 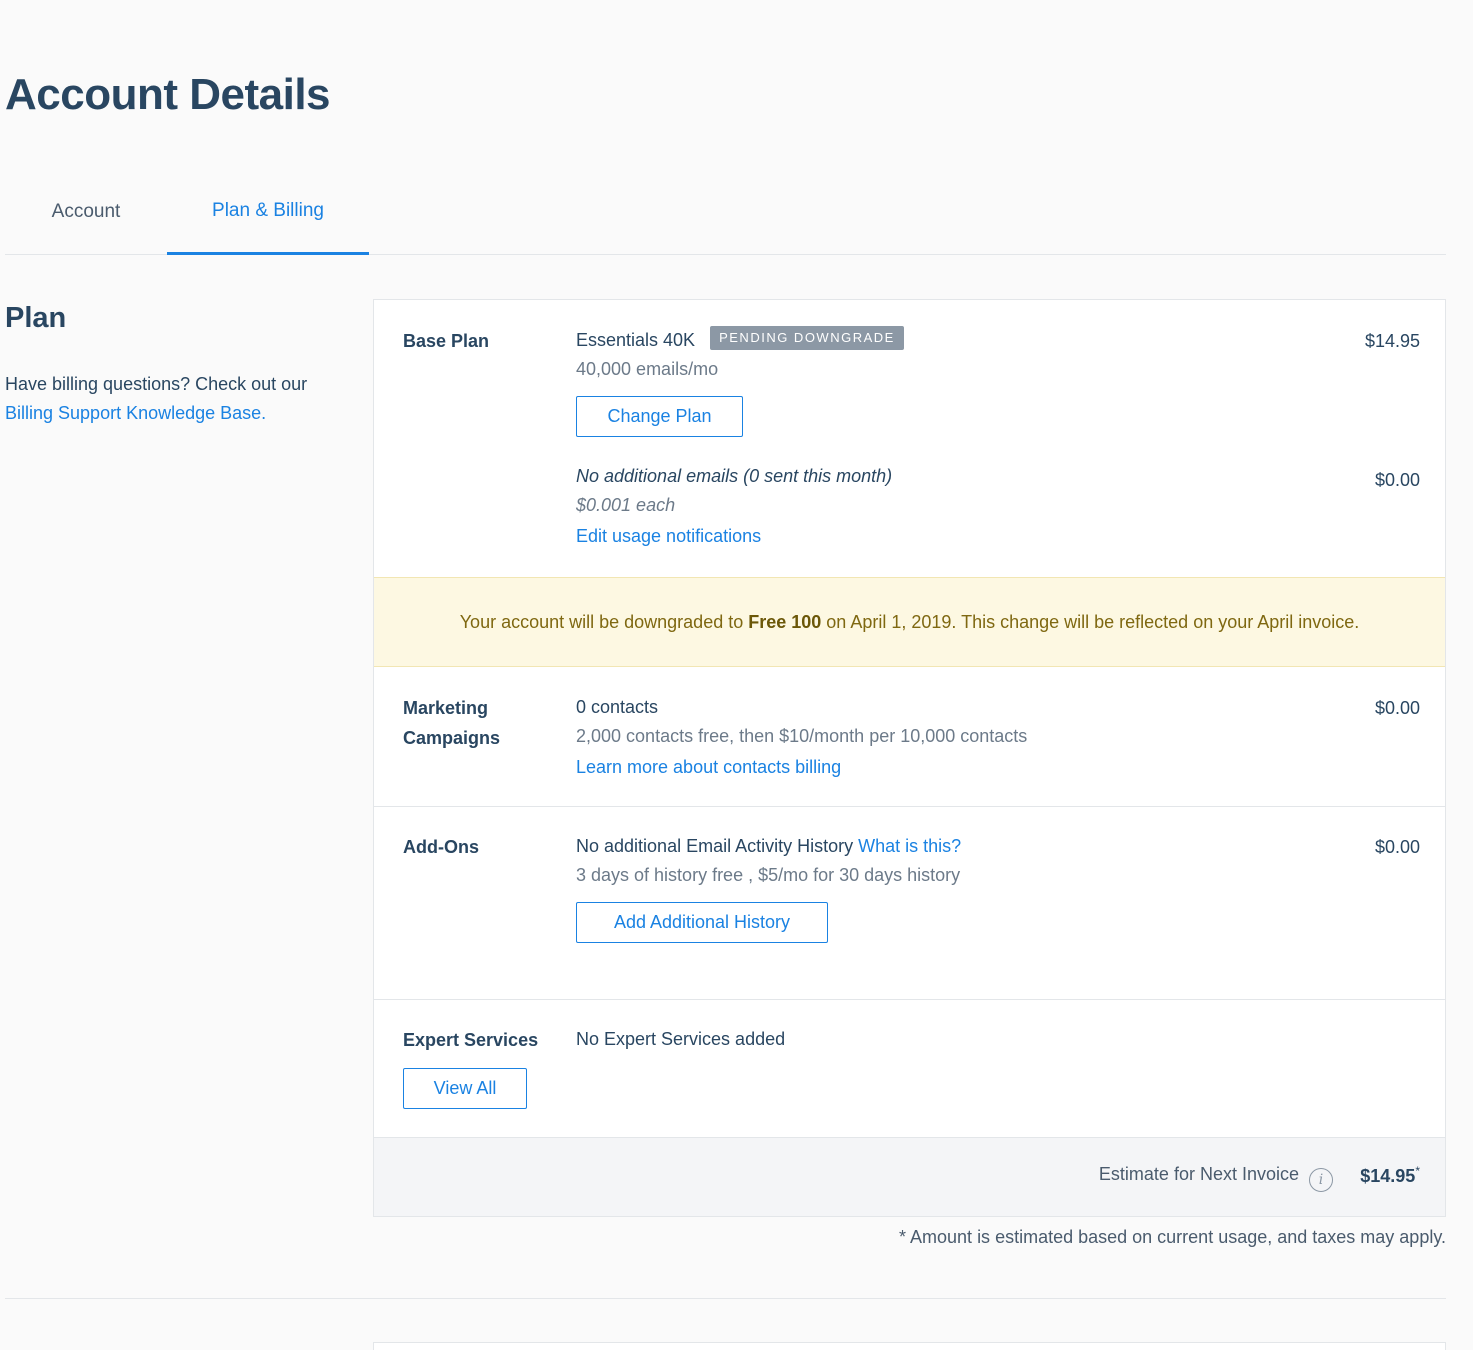 What do you see at coordinates (807, 338) in the screenshot?
I see `pending-downgrade-badge: PENDING DOWNGRADE` at bounding box center [807, 338].